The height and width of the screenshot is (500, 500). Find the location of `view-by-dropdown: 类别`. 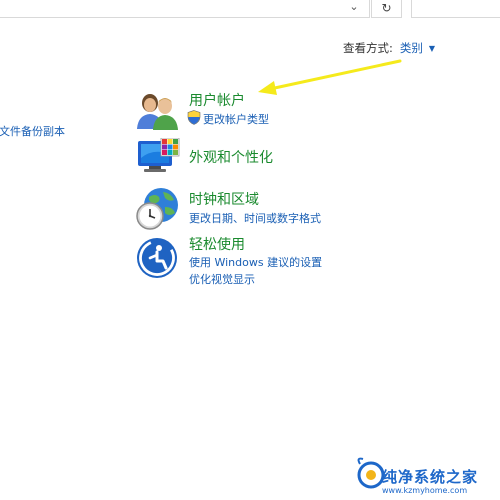

view-by-dropdown: 类别 is located at coordinates (411, 48).